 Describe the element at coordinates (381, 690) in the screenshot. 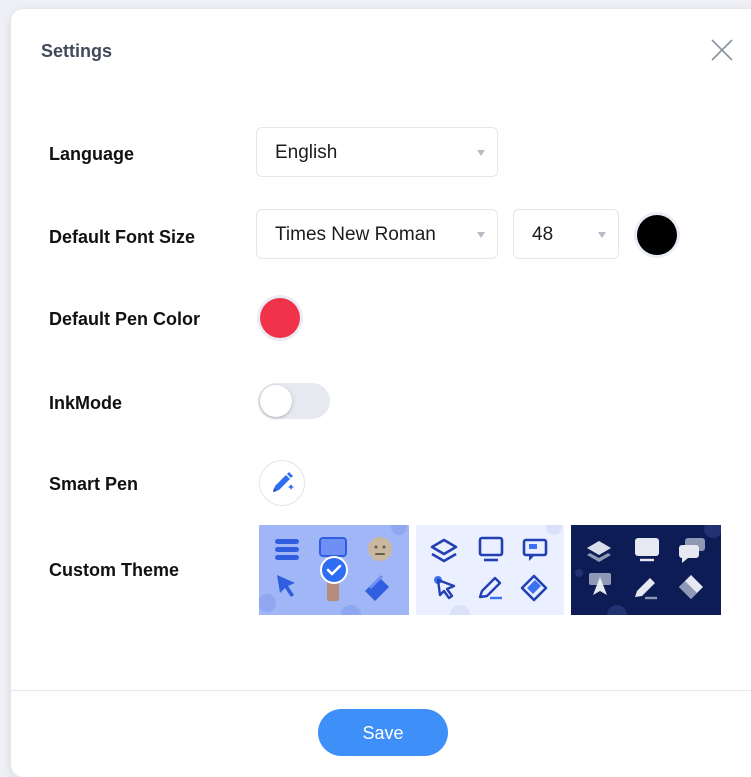

I see `footer-divider` at that location.